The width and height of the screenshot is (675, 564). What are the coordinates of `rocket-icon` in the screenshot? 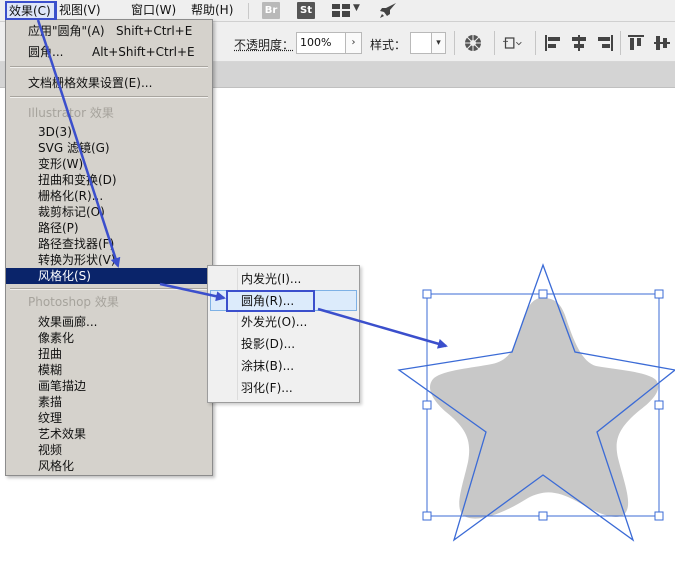 It's located at (388, 11).